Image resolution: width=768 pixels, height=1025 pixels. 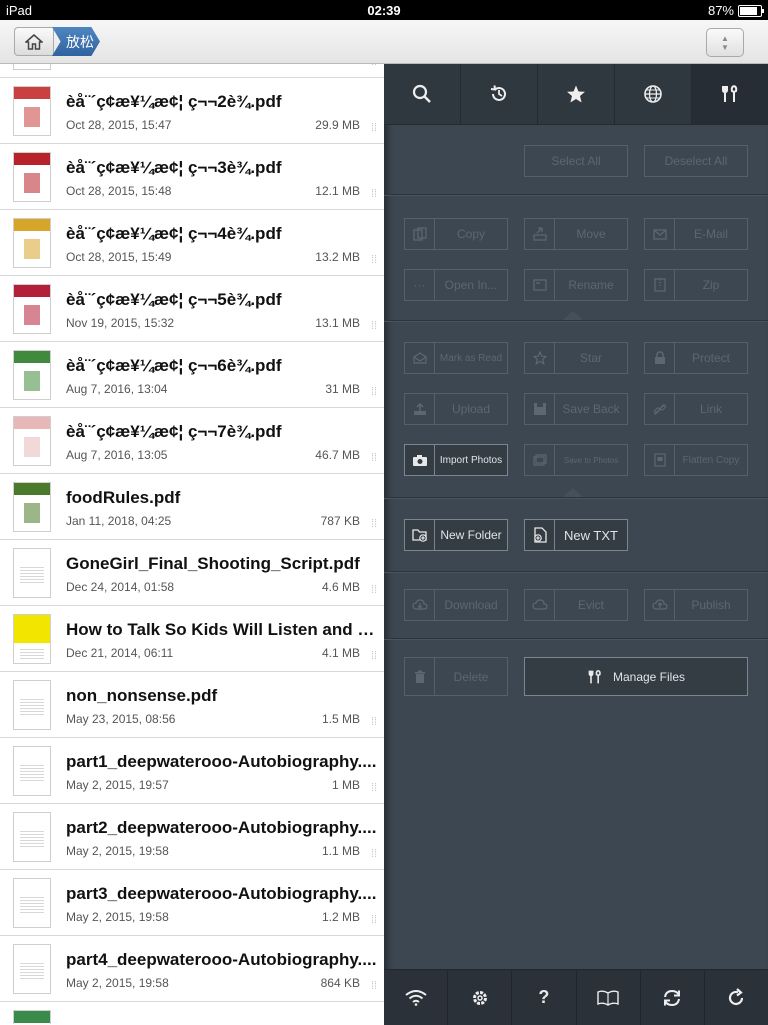 I want to click on help-button: ?, so click(x=544, y=997).